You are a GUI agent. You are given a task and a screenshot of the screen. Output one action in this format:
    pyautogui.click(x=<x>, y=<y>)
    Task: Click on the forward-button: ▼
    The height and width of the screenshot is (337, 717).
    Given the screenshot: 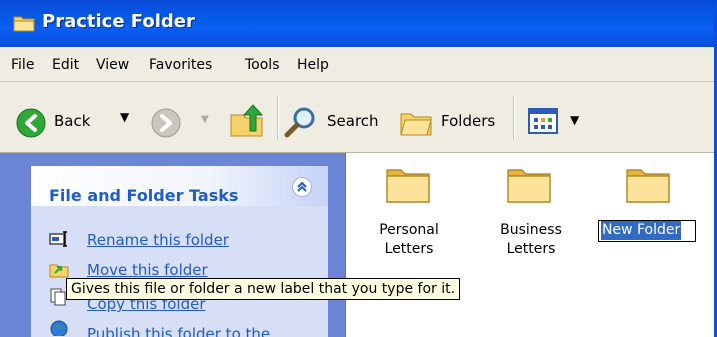 What is the action you would take?
    pyautogui.click(x=181, y=123)
    